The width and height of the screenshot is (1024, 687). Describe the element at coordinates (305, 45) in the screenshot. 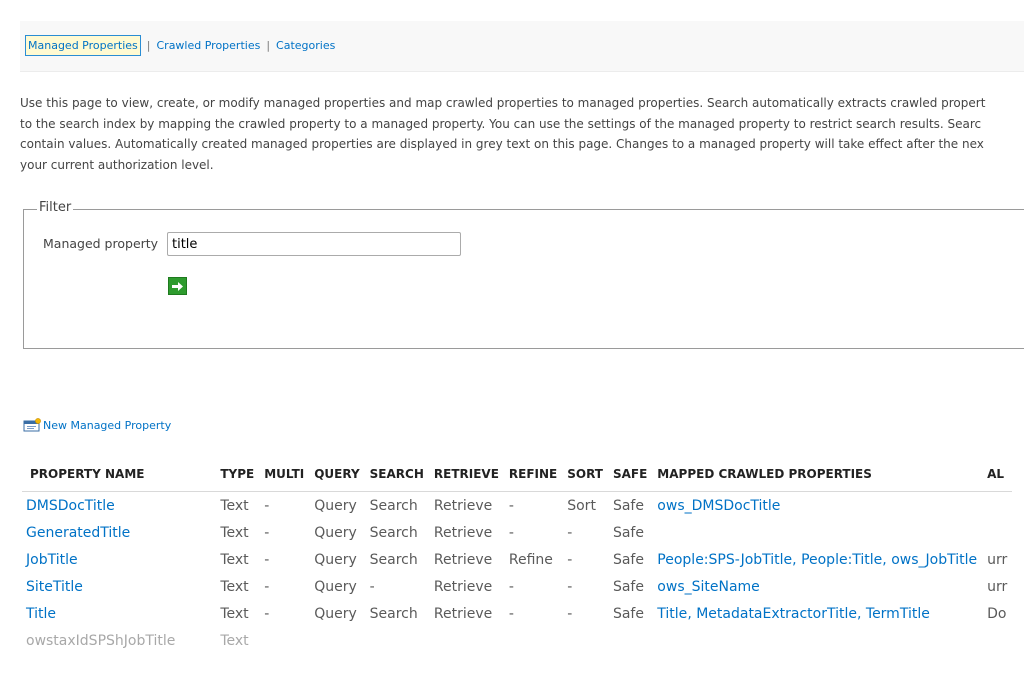

I see `tab-categories: Categories` at that location.